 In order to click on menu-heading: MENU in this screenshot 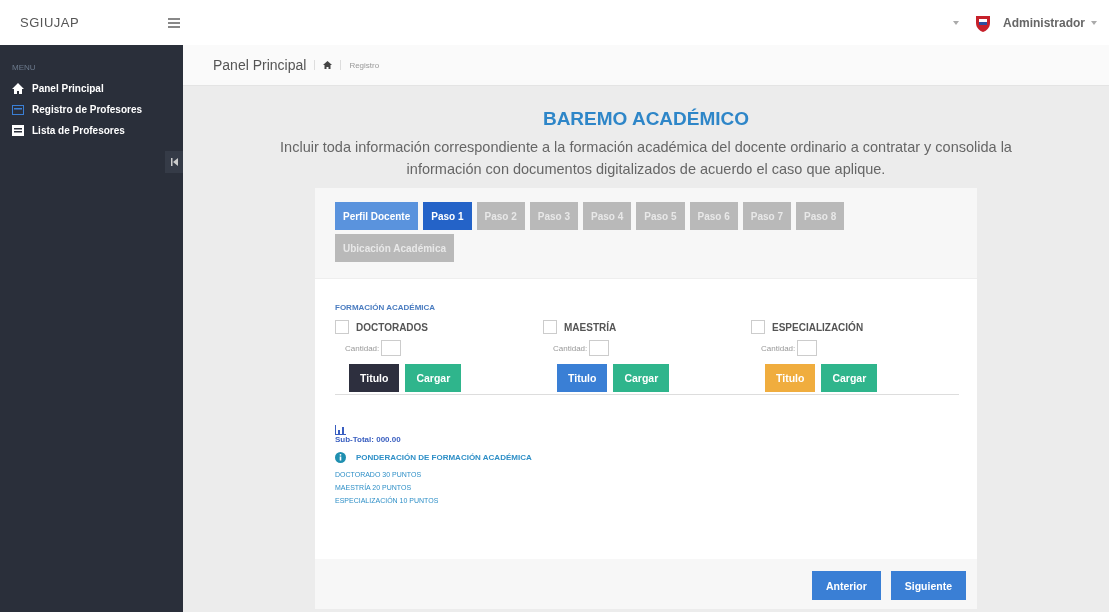, I will do `click(24, 68)`.